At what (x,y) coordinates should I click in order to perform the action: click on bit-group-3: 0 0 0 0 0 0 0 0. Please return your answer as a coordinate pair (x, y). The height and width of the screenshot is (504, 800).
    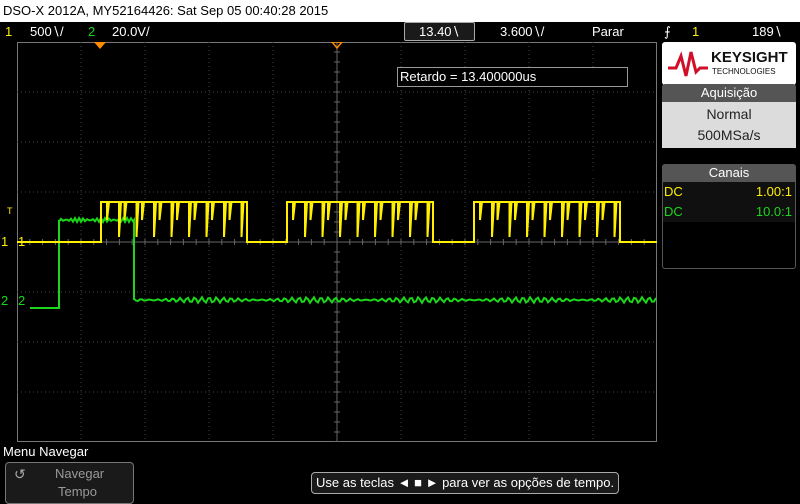
    Looking at the image, I should click on (534, 171).